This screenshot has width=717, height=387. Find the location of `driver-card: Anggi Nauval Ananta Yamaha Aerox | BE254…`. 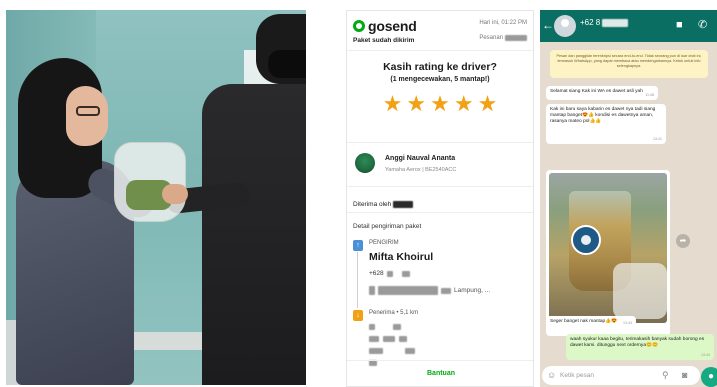

driver-card: Anggi Nauval Ananta Yamaha Aerox | BE254… is located at coordinates (440, 165).